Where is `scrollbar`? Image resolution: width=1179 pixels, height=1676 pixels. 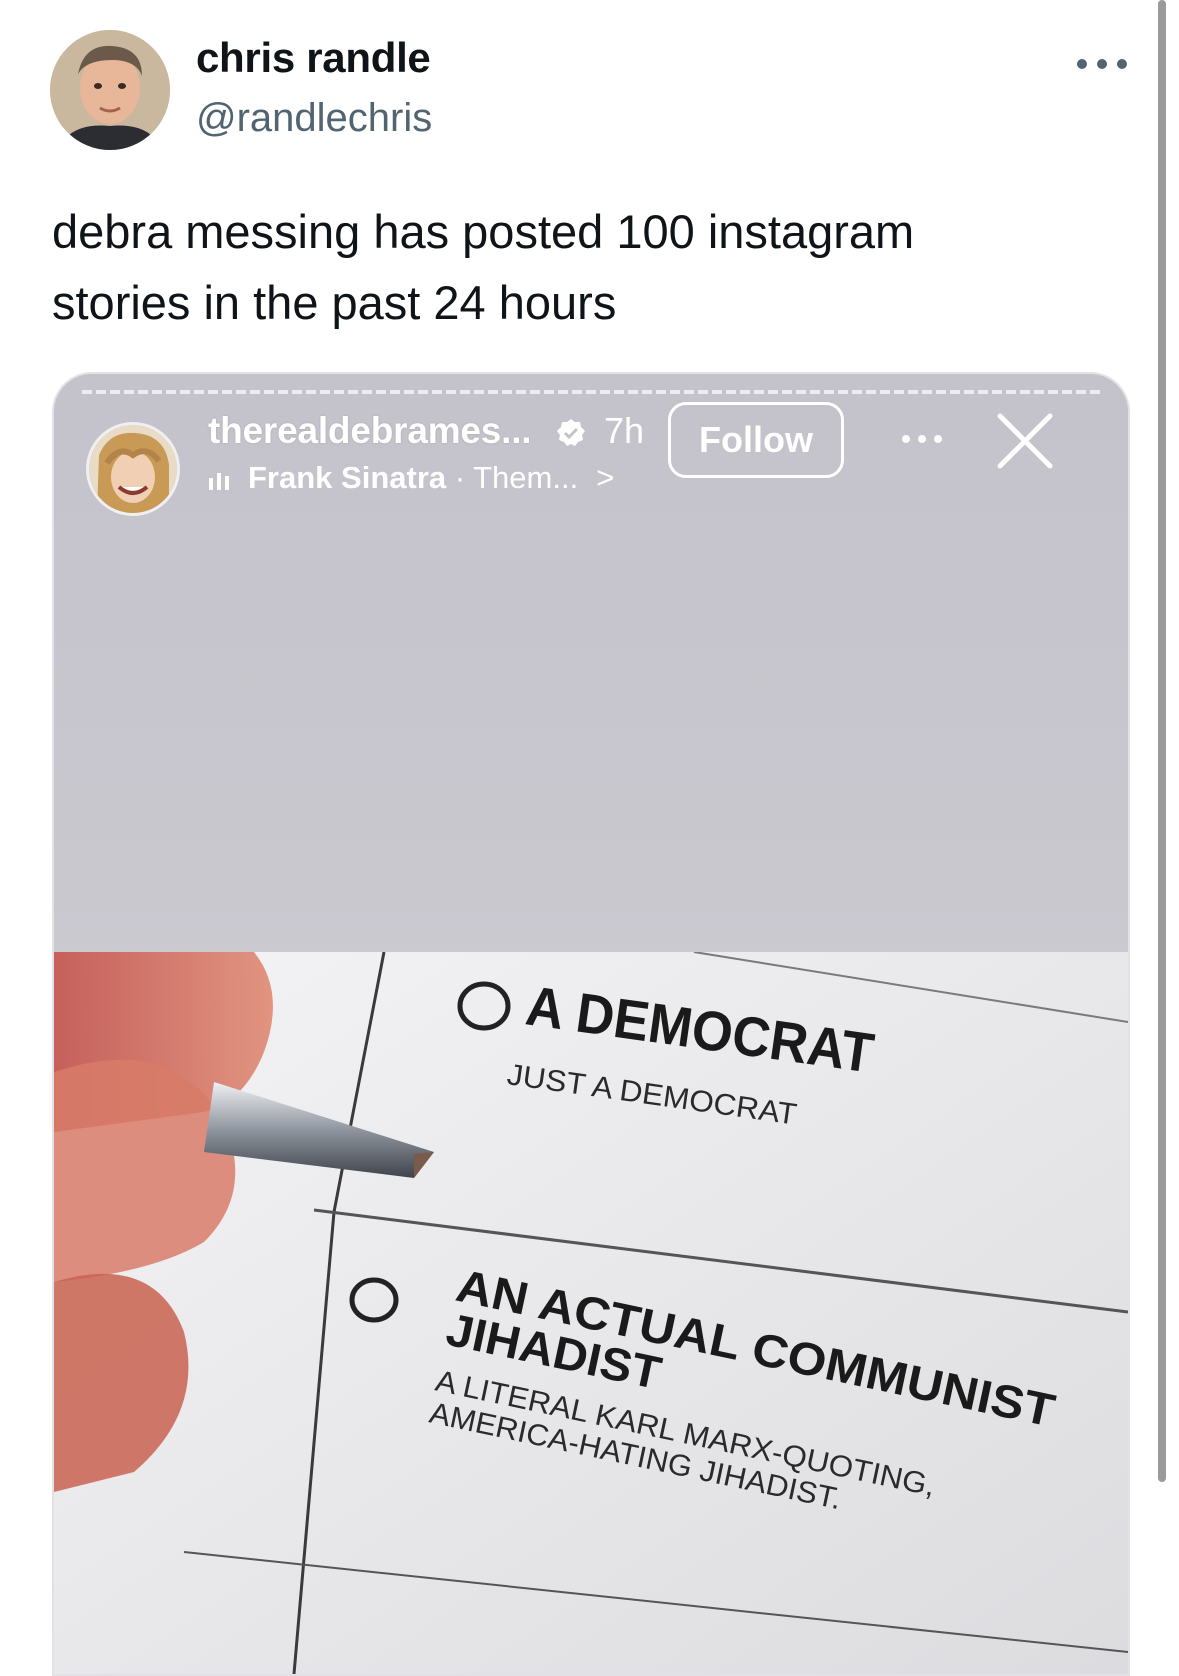 scrollbar is located at coordinates (1162, 741).